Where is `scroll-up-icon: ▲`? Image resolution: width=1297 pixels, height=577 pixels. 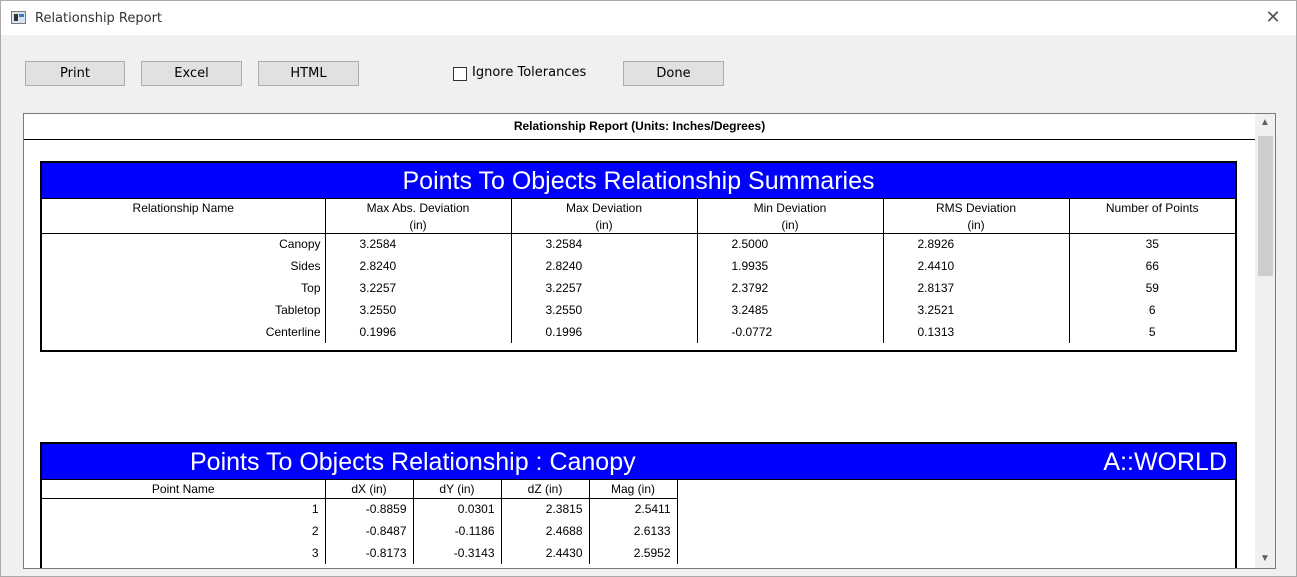
scroll-up-icon: ▲ is located at coordinates (1265, 123).